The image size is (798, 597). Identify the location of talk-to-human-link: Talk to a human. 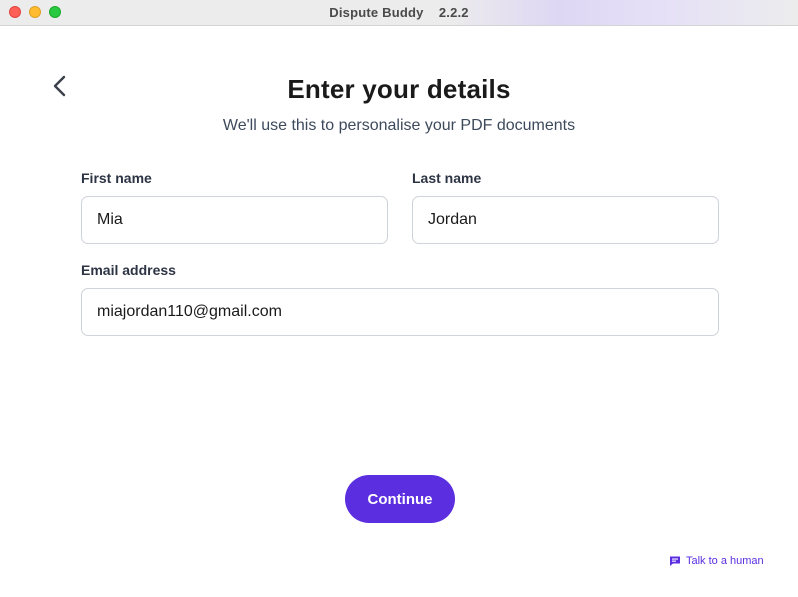
(716, 561).